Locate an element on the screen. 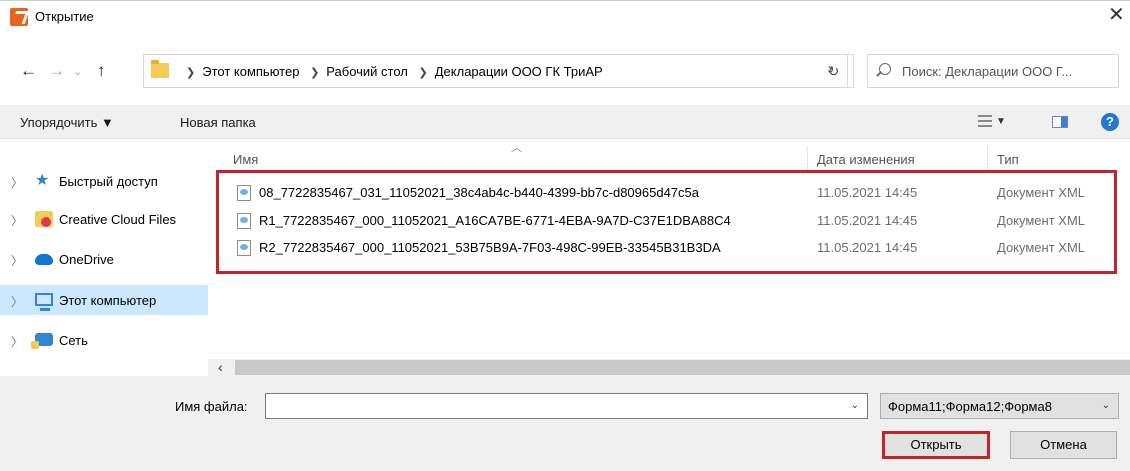 Image resolution: width=1130 pixels, height=471 pixels. filename-input: ⌄ is located at coordinates (566, 406).